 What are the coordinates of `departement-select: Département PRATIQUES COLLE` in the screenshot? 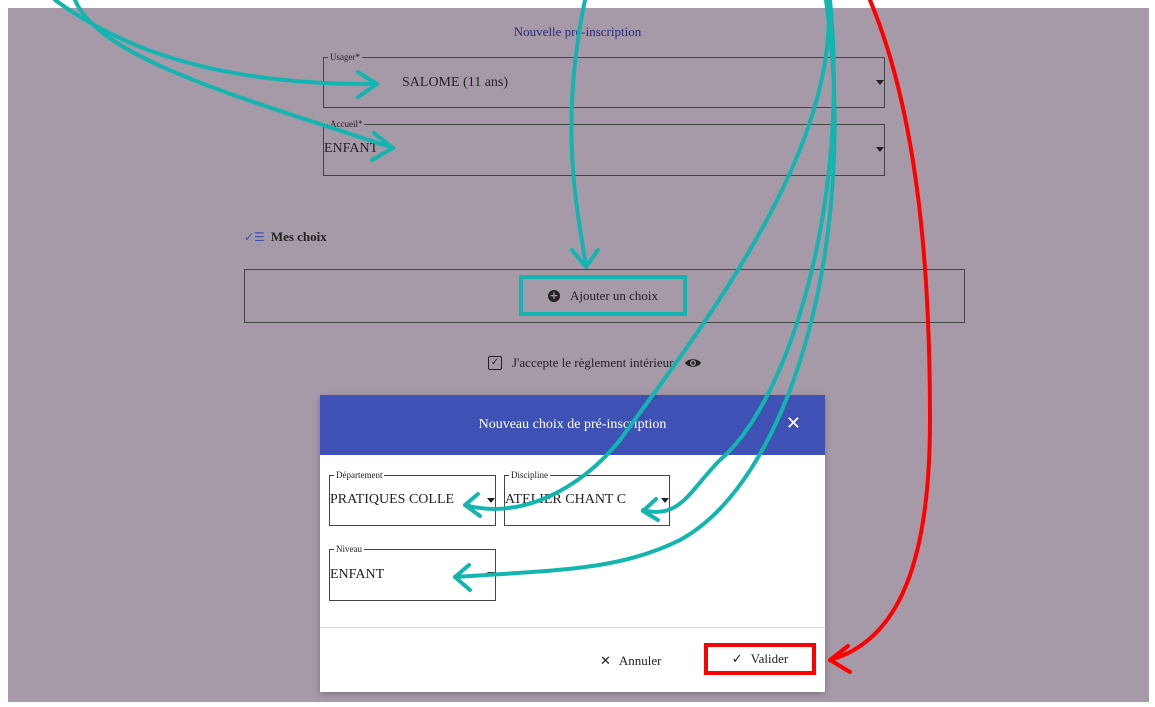 It's located at (412, 497).